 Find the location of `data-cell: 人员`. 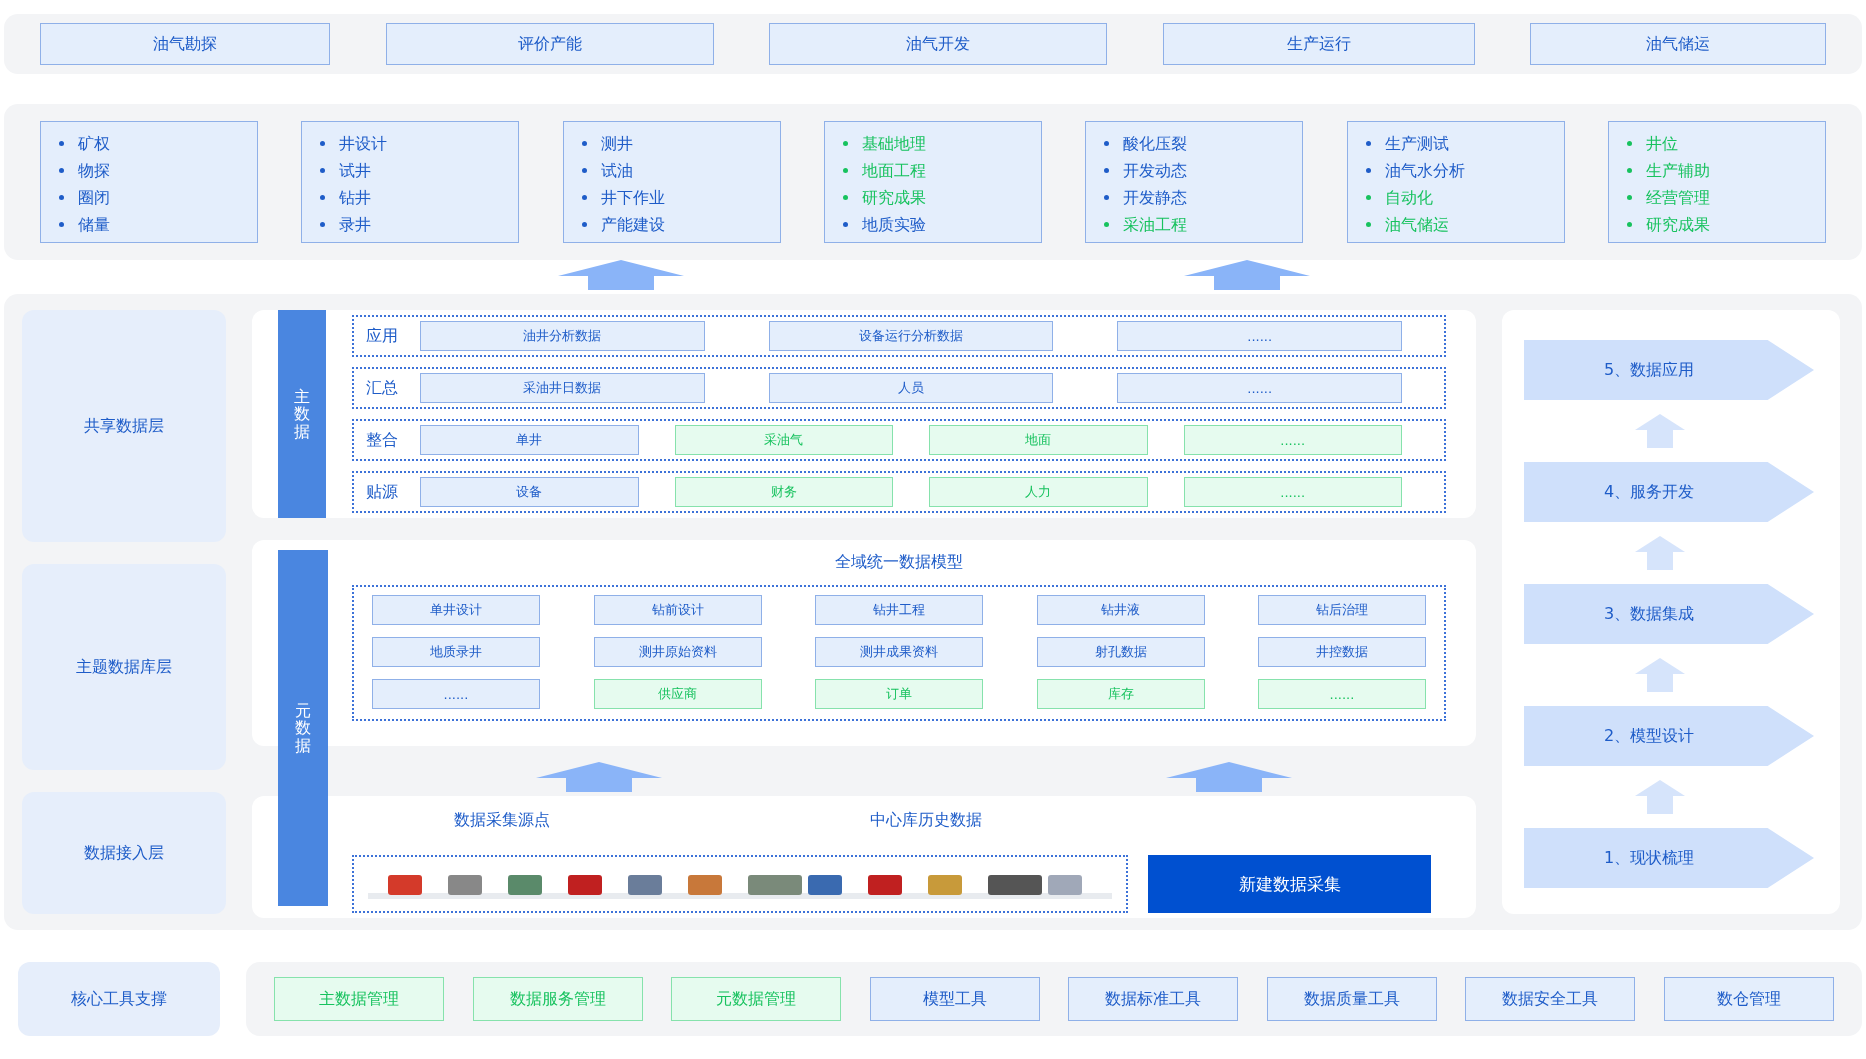

data-cell: 人员 is located at coordinates (911, 388).